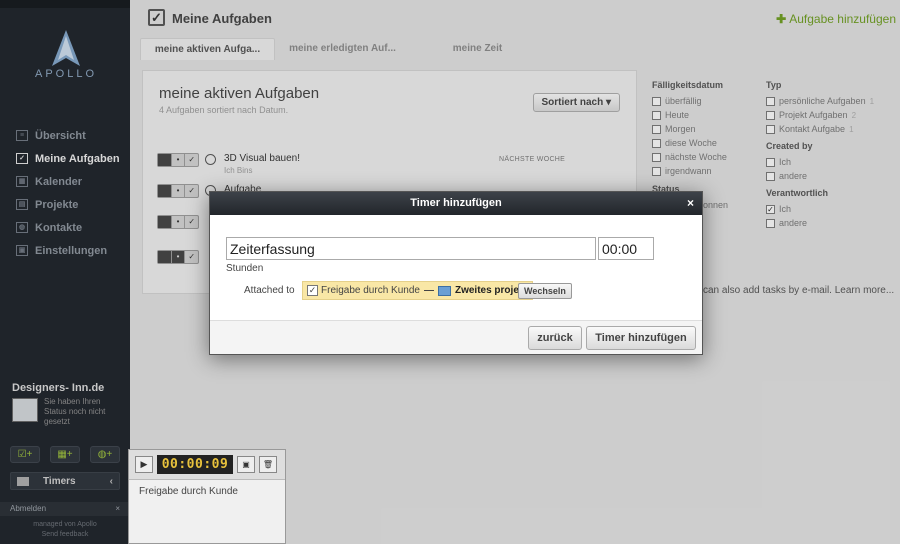 Image resolution: width=900 pixels, height=544 pixels. I want to click on task-checkbox-icon: ✓, so click(312, 290).